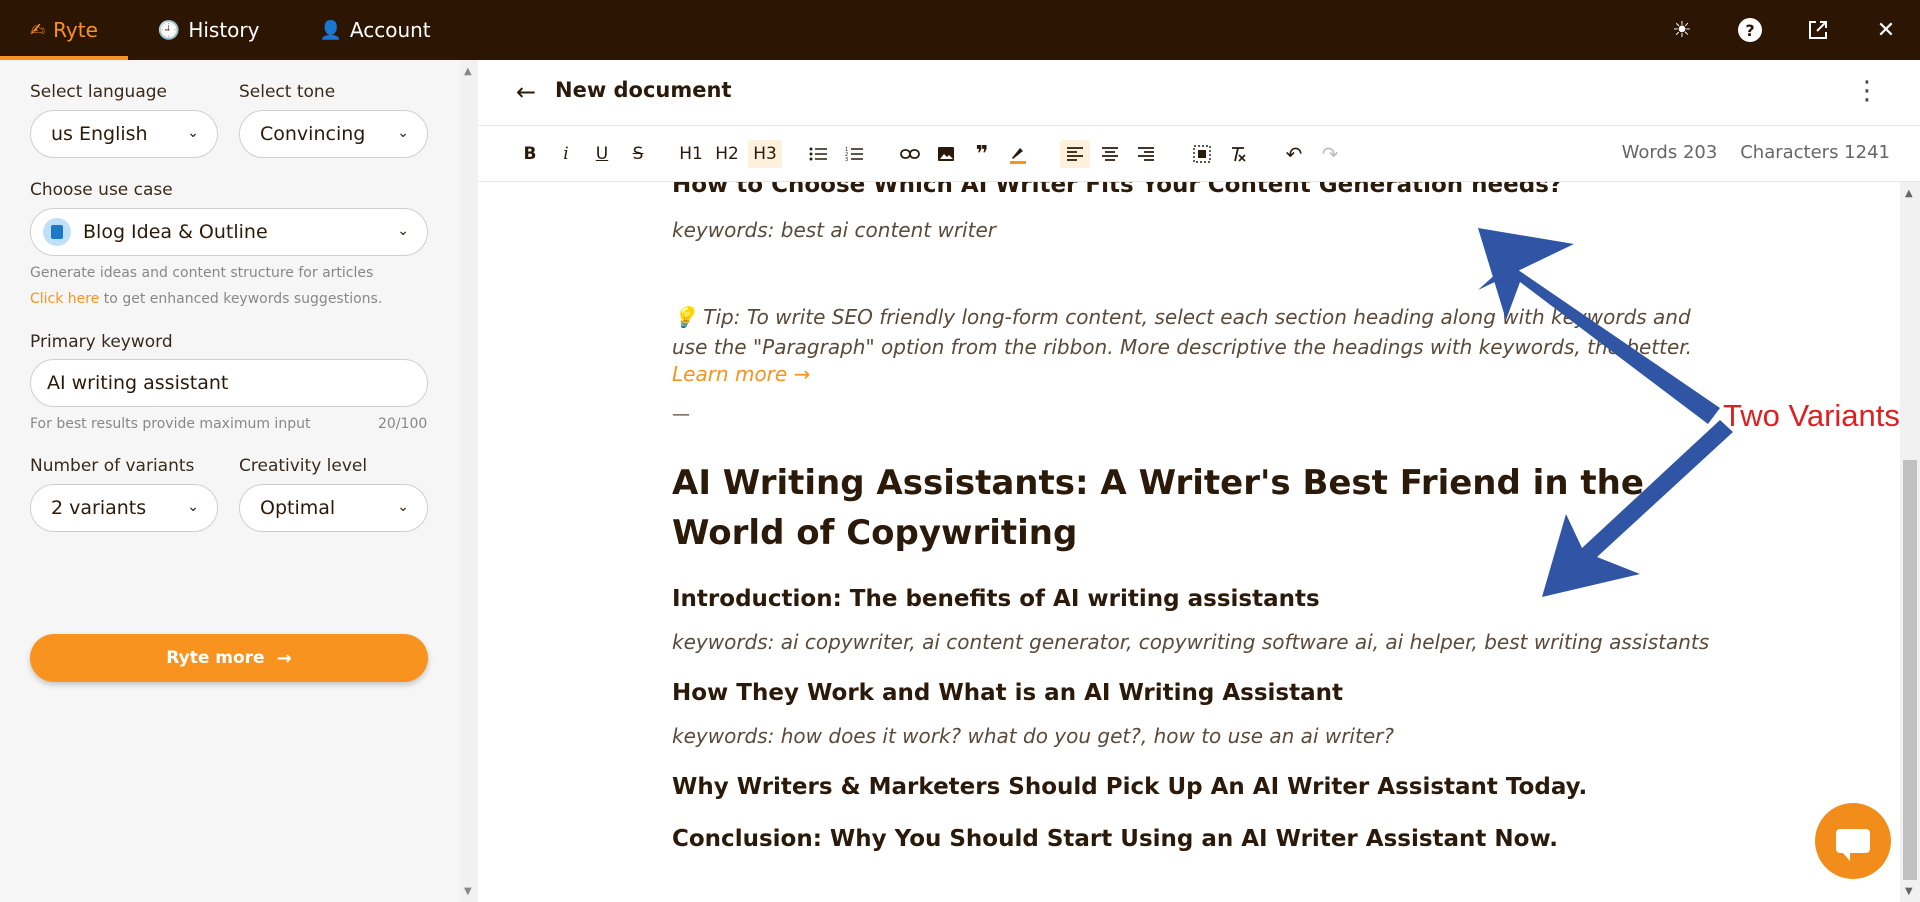  I want to click on top-right-icons: ☀ ? ✕, so click(1784, 30).